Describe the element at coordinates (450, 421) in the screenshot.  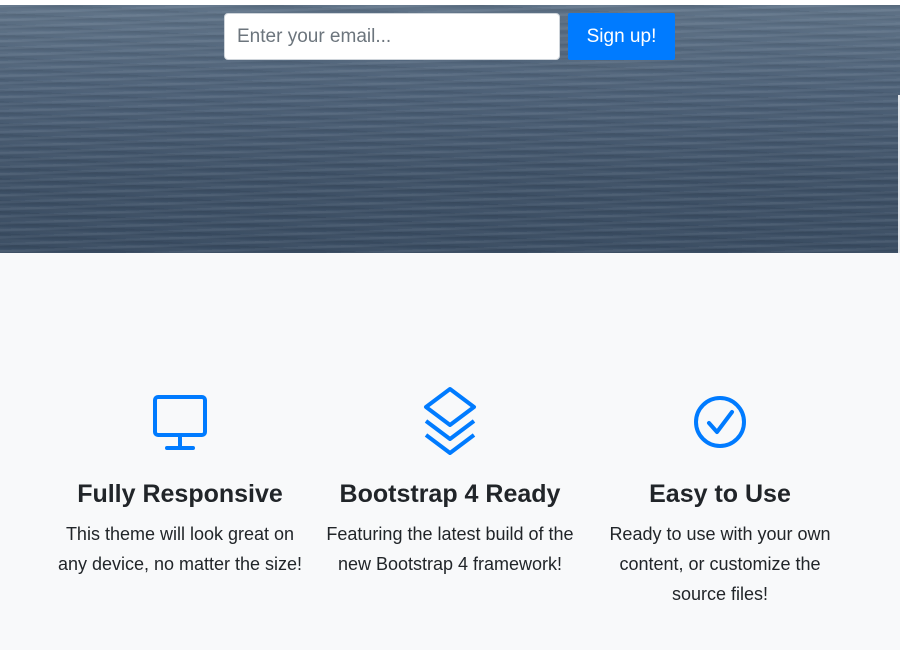
I see `layers-icon` at that location.